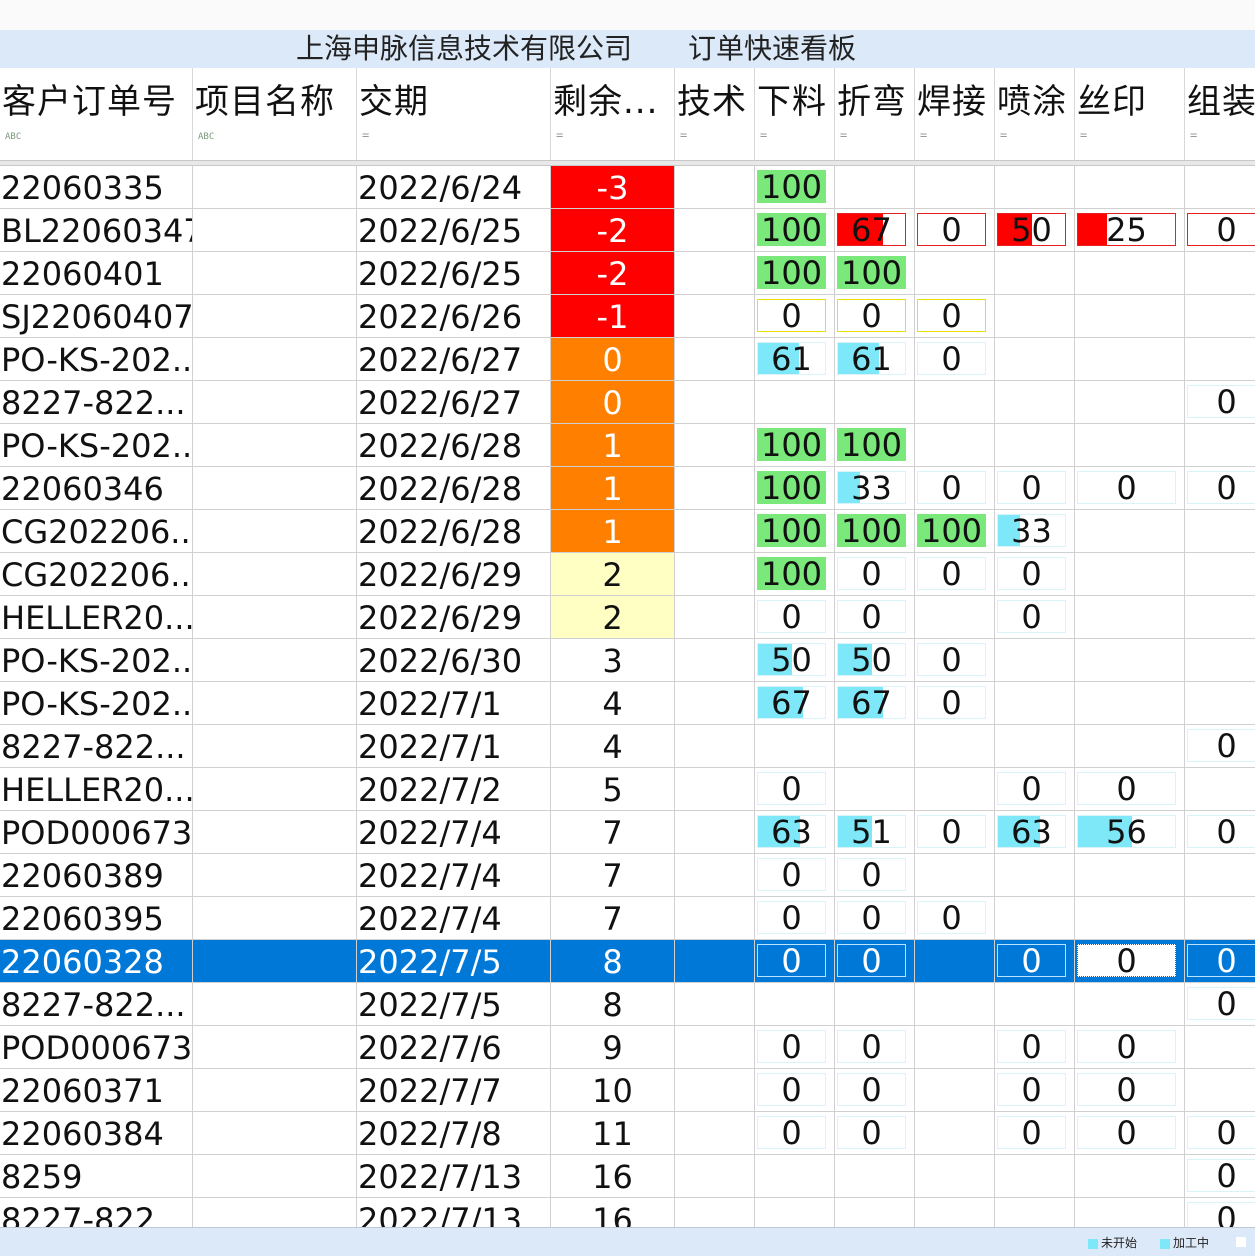 This screenshot has width=1255, height=1256. Describe the element at coordinates (627, 617) in the screenshot. I see `table-row: HELLER20... 2022/6/29 2 0 0 0` at that location.